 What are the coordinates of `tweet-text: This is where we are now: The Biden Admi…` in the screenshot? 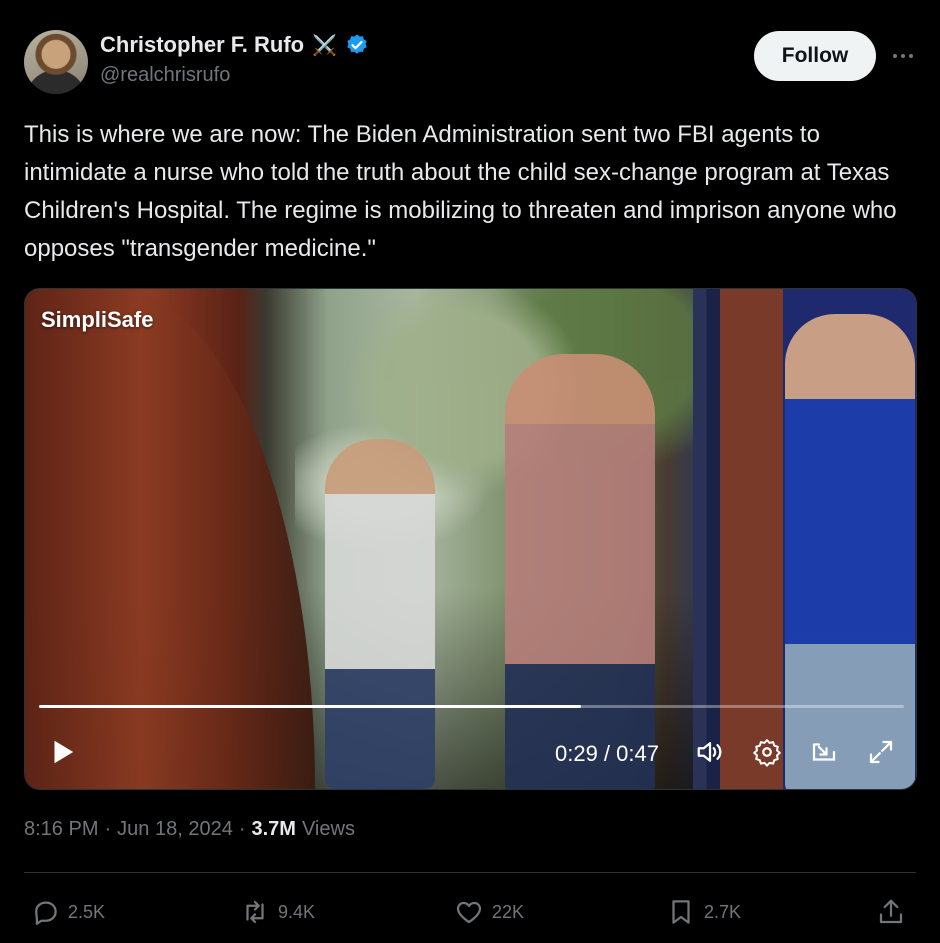 It's located at (460, 191).